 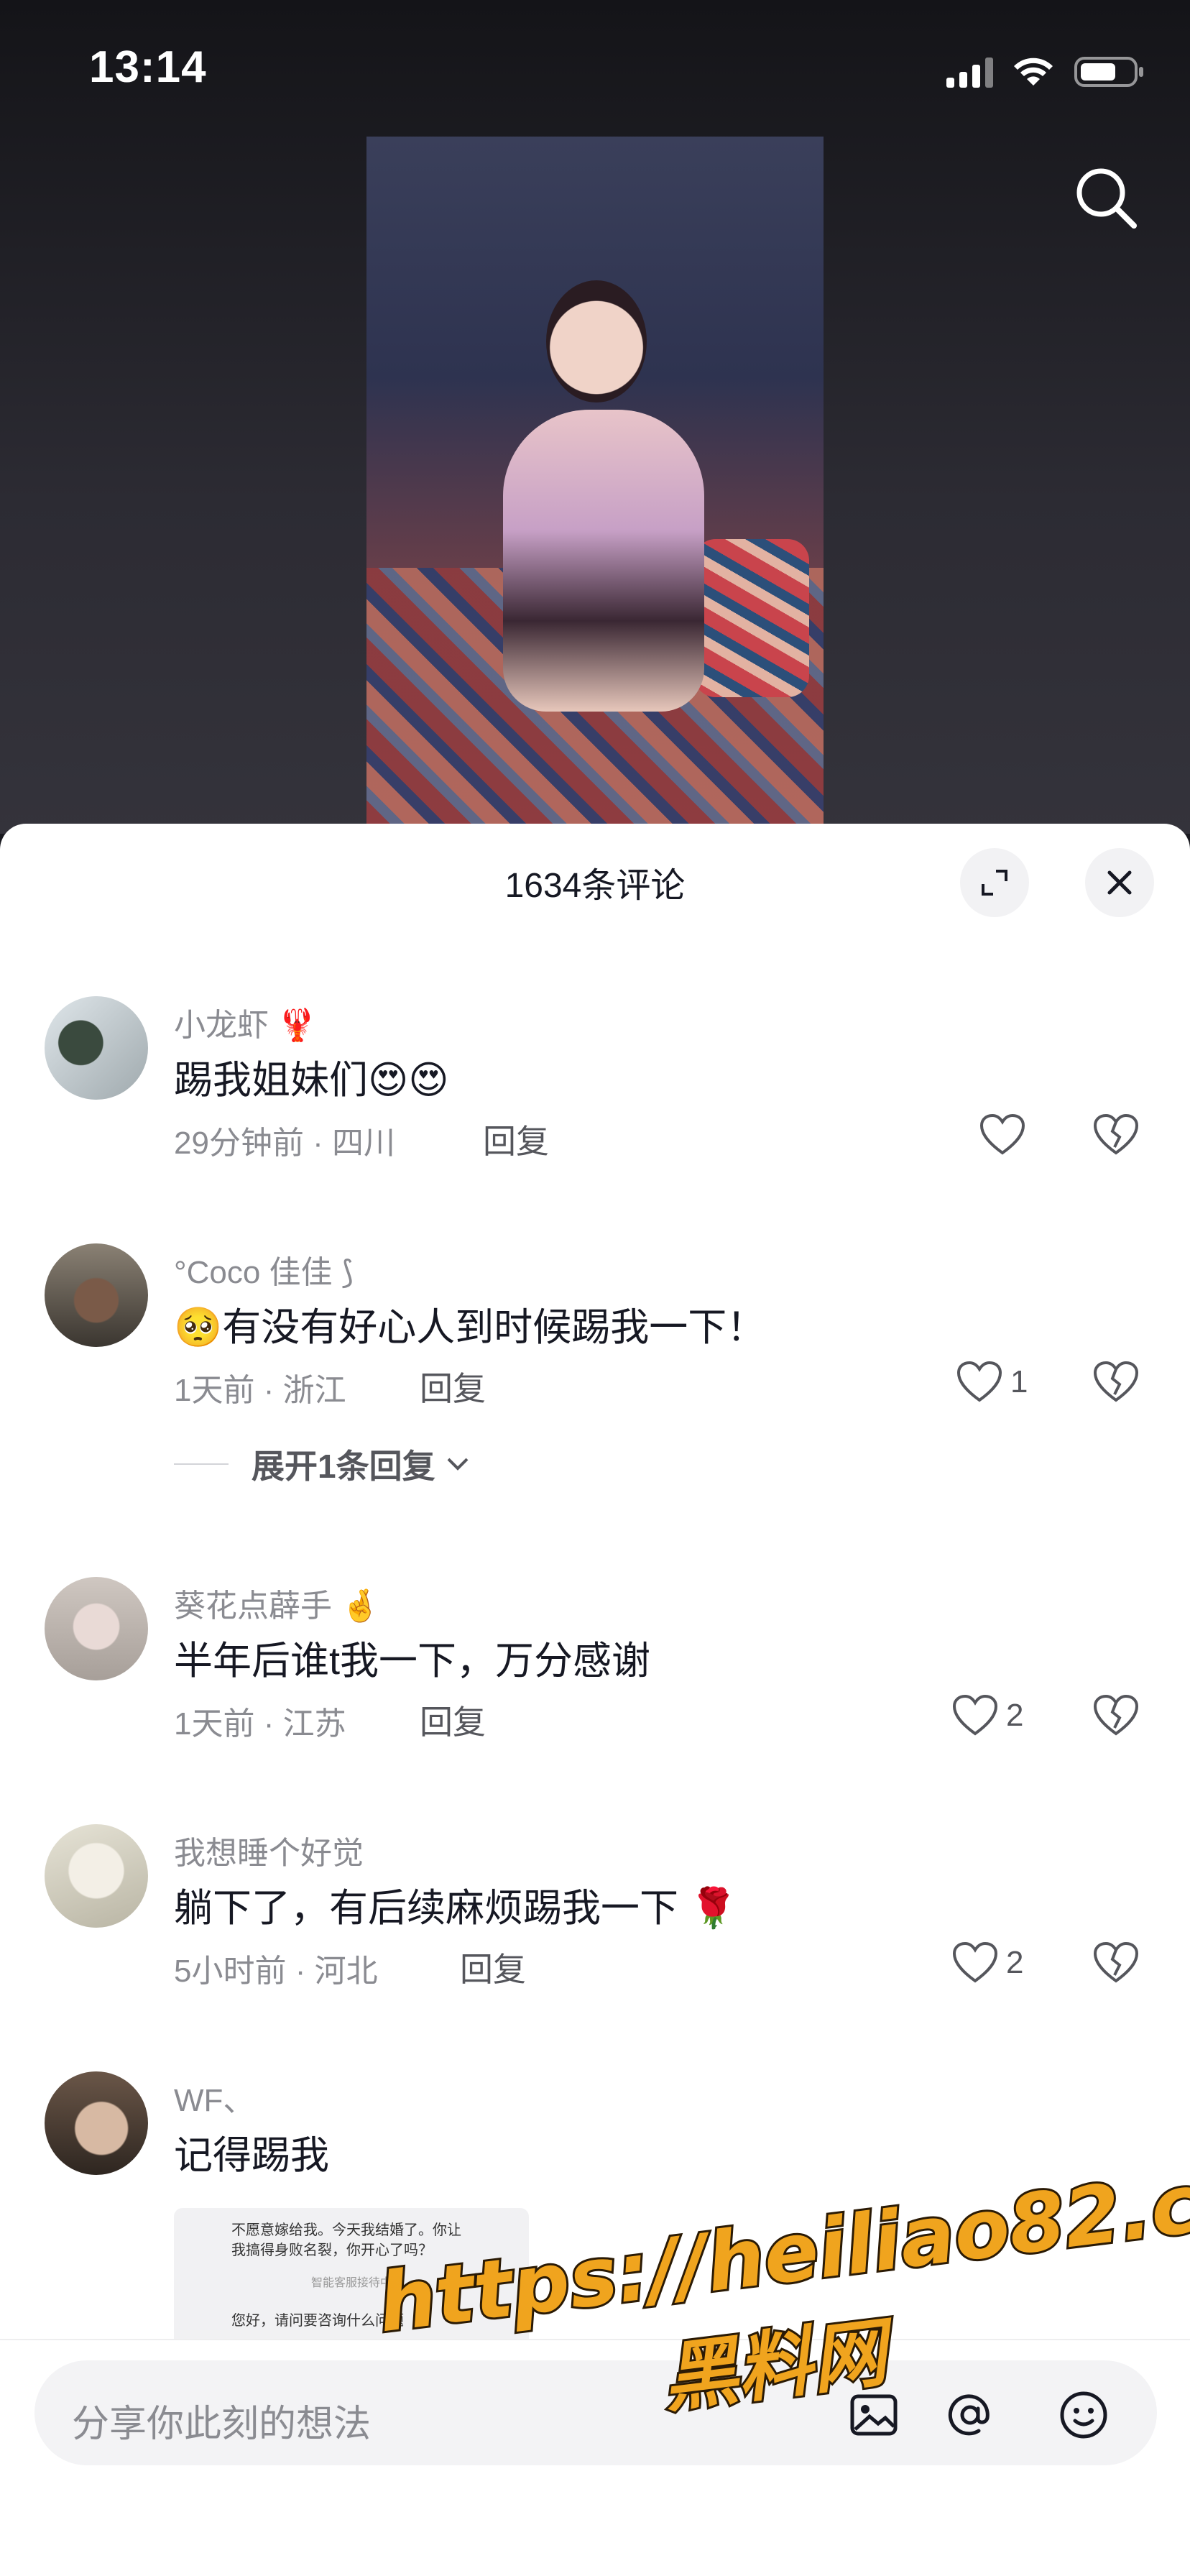 What do you see at coordinates (361, 1606) in the screenshot?
I see `crossed-fingers-emoji-icon: 🤞` at bounding box center [361, 1606].